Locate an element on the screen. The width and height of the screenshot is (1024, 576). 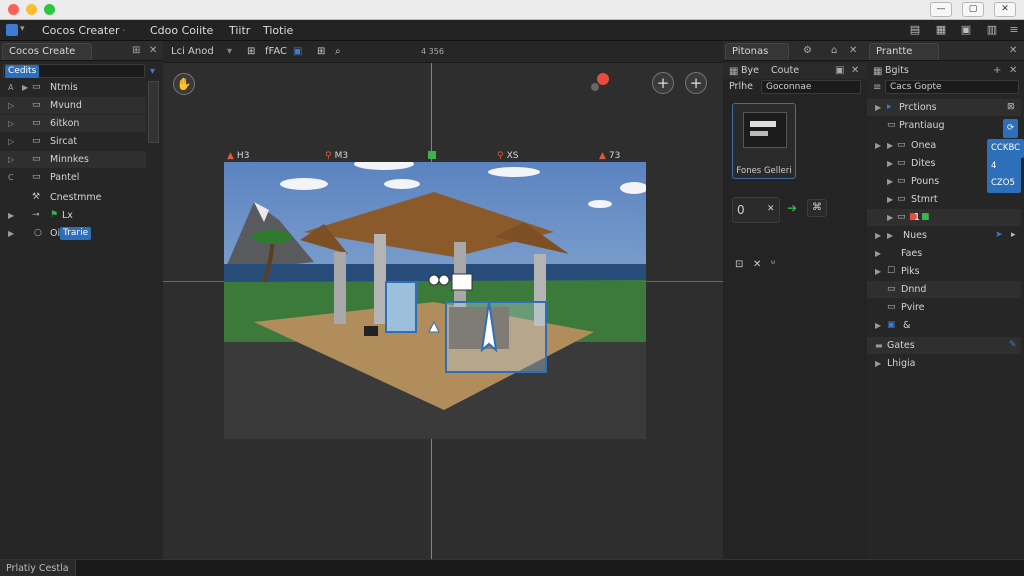
inspector-row: ▶ Faes is located at coordinates (944, 253).